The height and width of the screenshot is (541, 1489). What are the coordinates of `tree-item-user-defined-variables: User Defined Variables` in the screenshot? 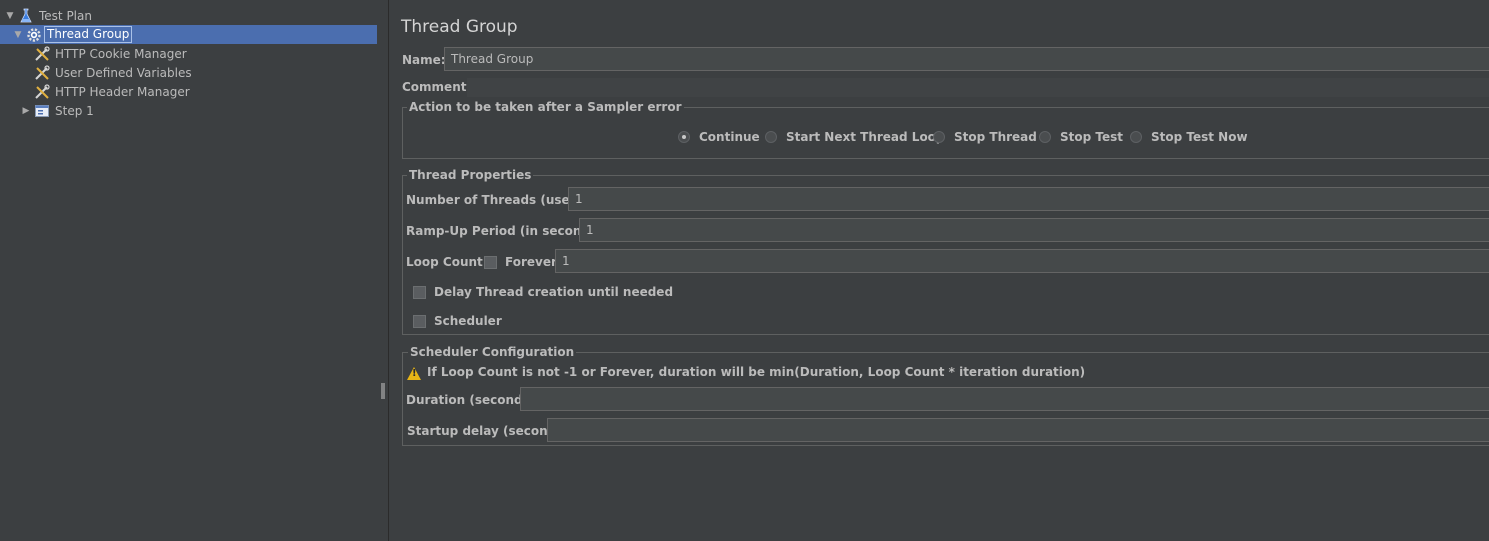 It's located at (188, 72).